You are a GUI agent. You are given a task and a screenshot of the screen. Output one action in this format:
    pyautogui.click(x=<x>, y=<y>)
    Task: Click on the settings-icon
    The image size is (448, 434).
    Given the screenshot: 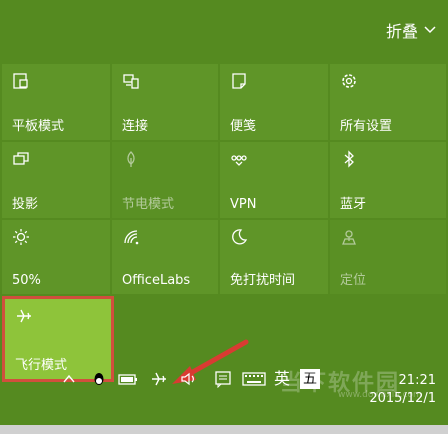 What is the action you would take?
    pyautogui.click(x=349, y=81)
    